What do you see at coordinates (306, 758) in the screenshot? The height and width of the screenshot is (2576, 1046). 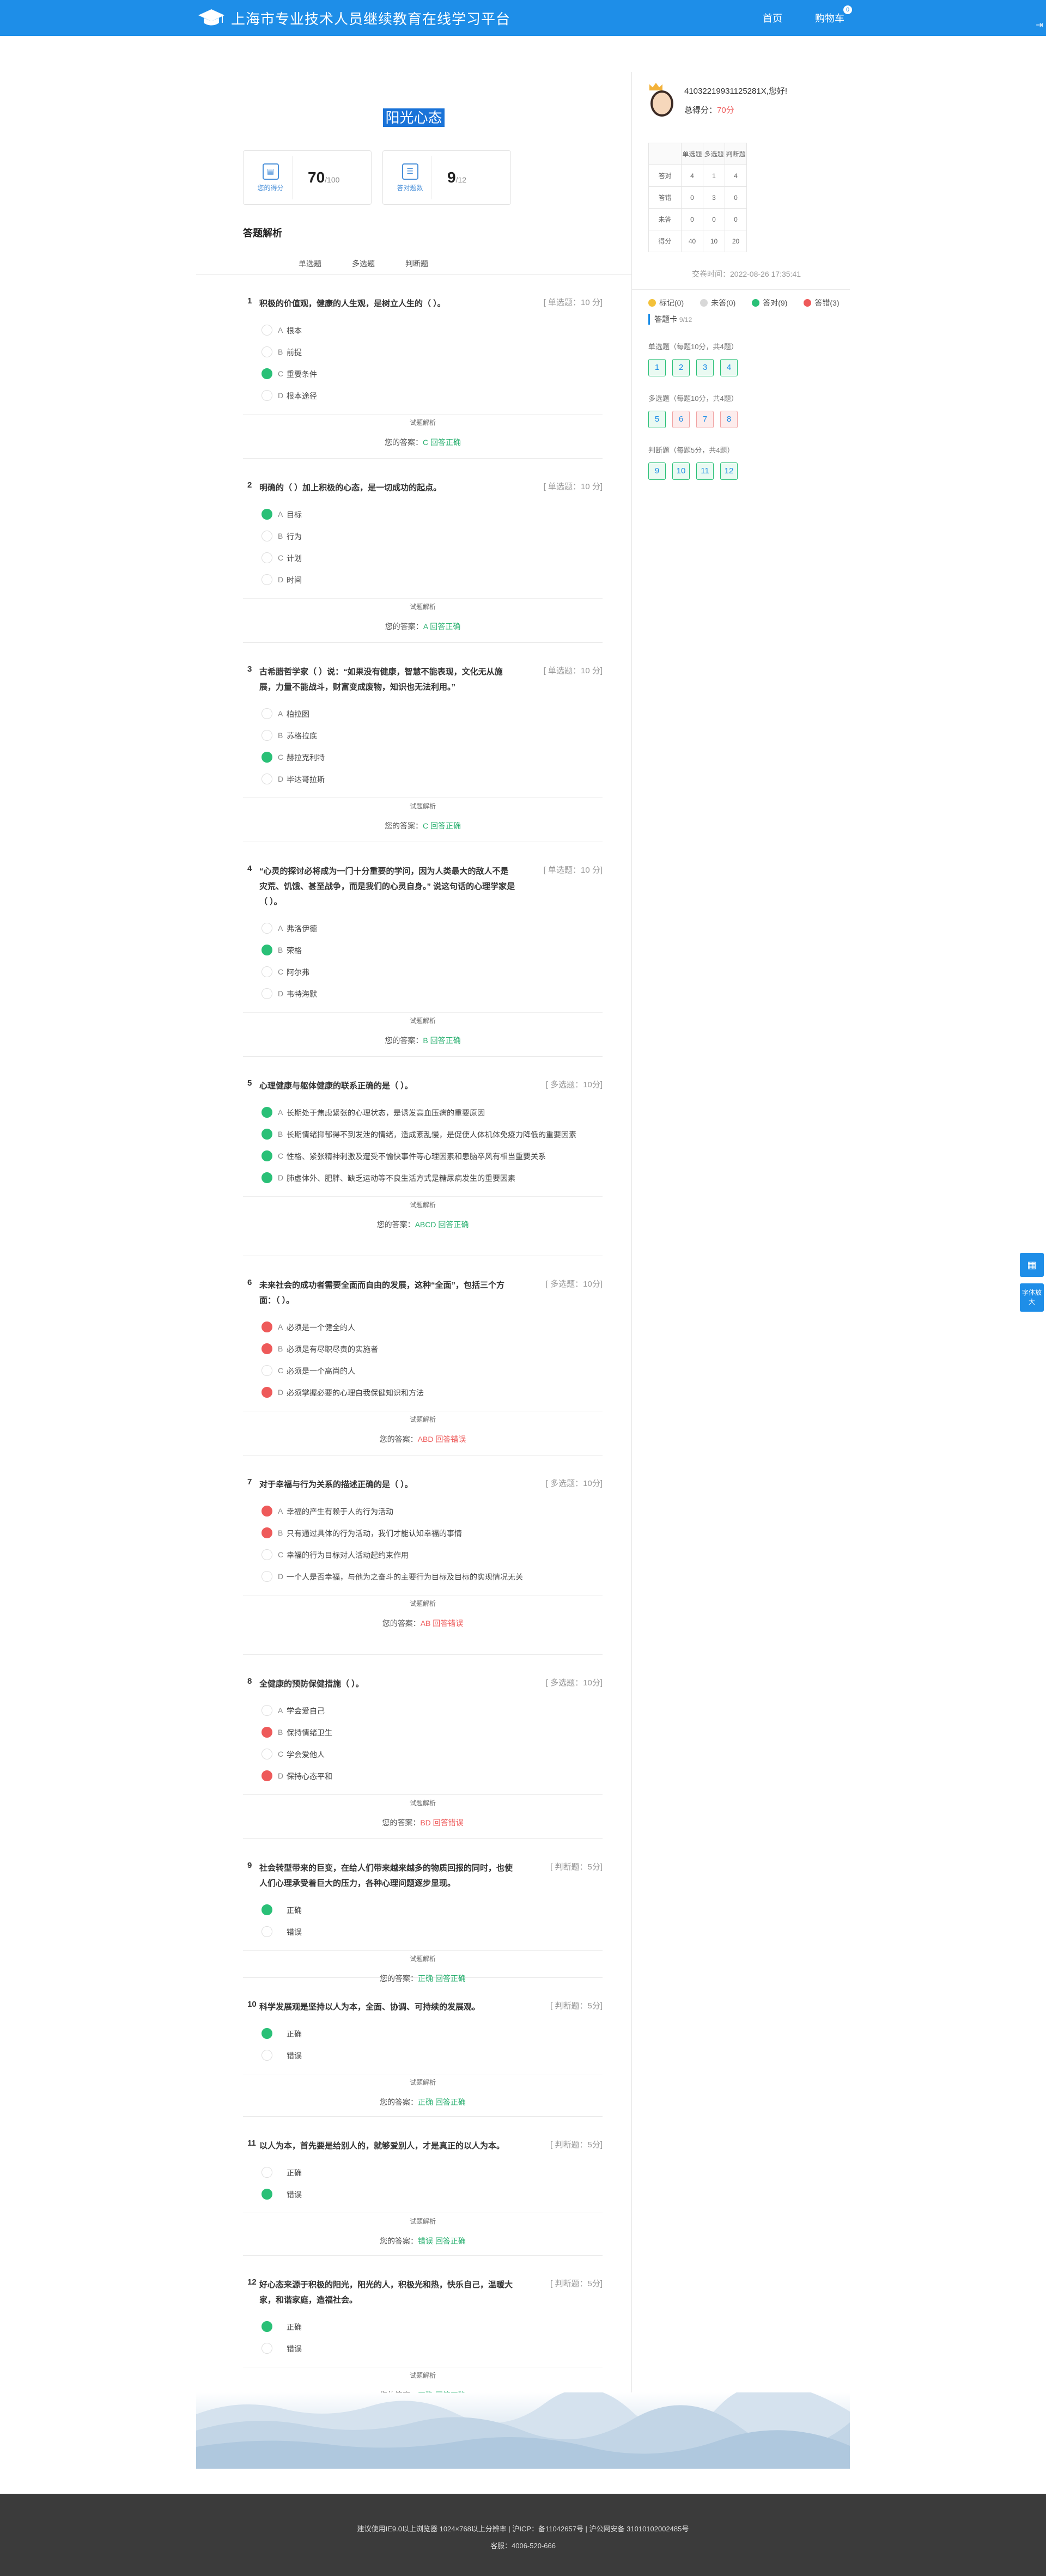 I see `option-text: 赫拉克利特` at bounding box center [306, 758].